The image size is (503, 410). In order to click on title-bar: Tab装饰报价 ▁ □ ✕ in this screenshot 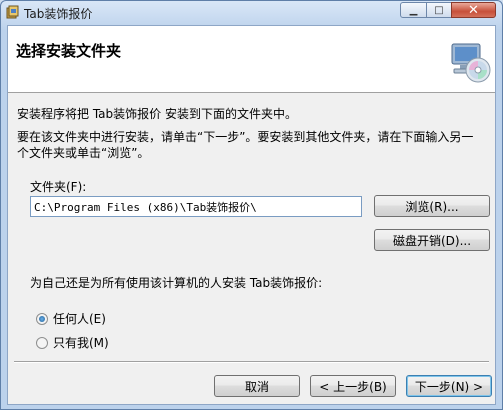, I will do `click(251, 13)`.